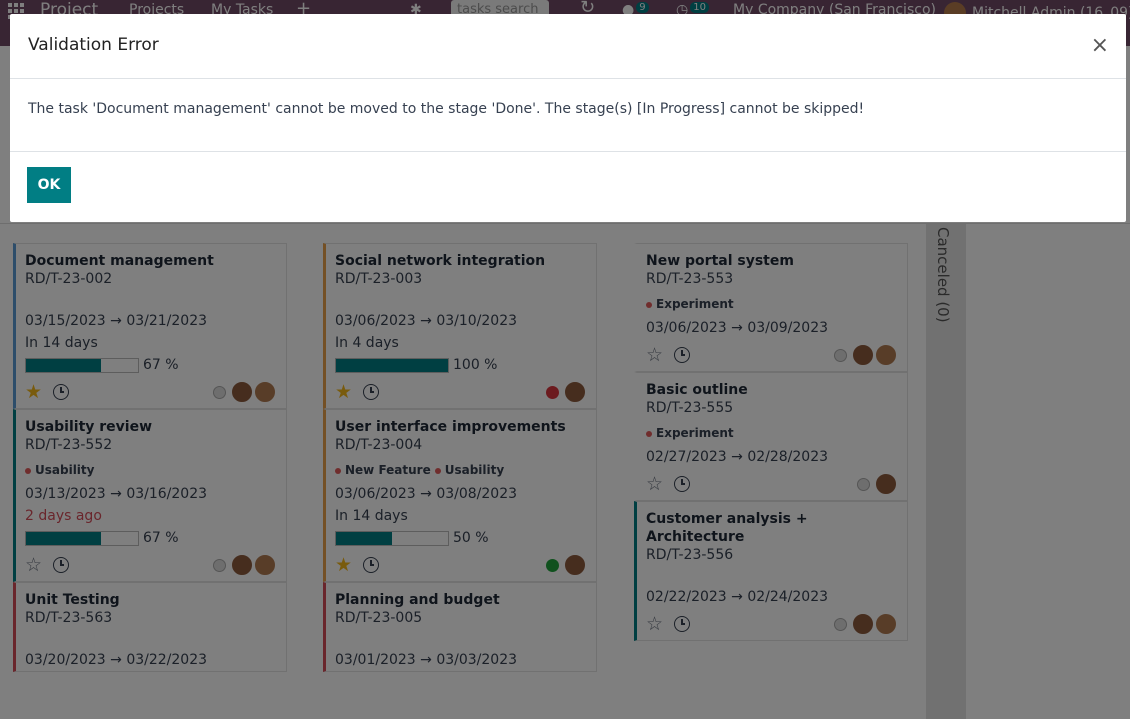 The image size is (1130, 719). Describe the element at coordinates (93, 45) in the screenshot. I see `dialog-title: Validation Error` at that location.